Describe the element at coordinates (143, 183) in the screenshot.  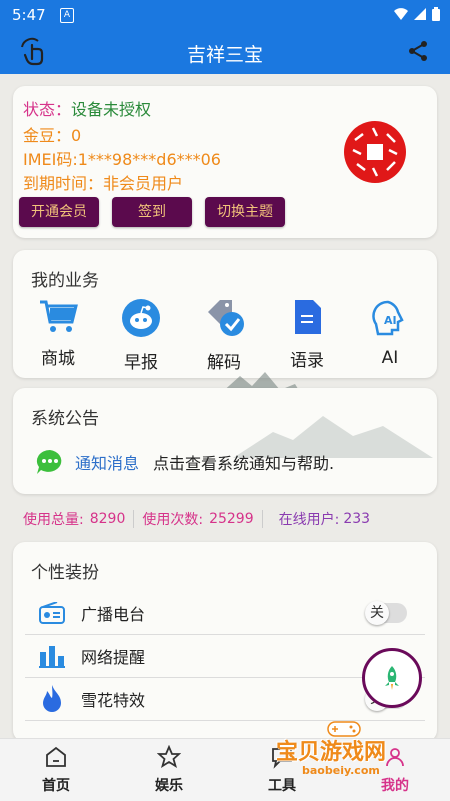
I see `expire-value: 非会员用户` at that location.